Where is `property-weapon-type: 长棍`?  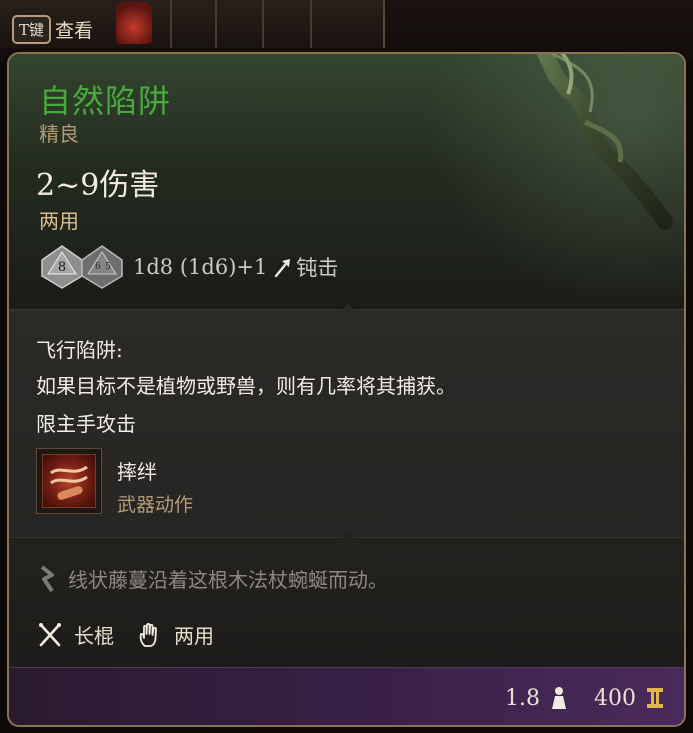
property-weapon-type: 长棍 is located at coordinates (75, 634).